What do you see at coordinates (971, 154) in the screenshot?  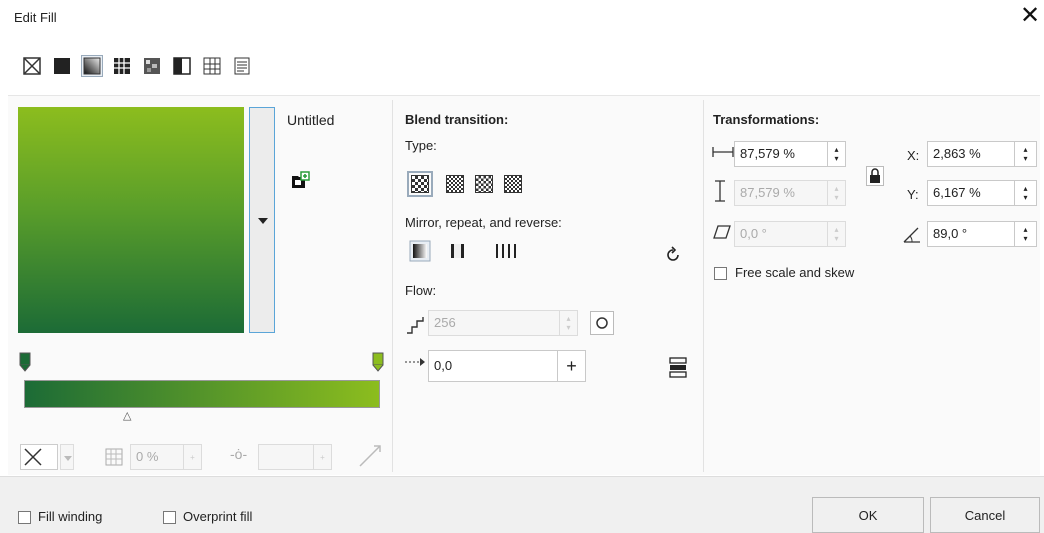 I see `x-offset-field: 2,863 %` at bounding box center [971, 154].